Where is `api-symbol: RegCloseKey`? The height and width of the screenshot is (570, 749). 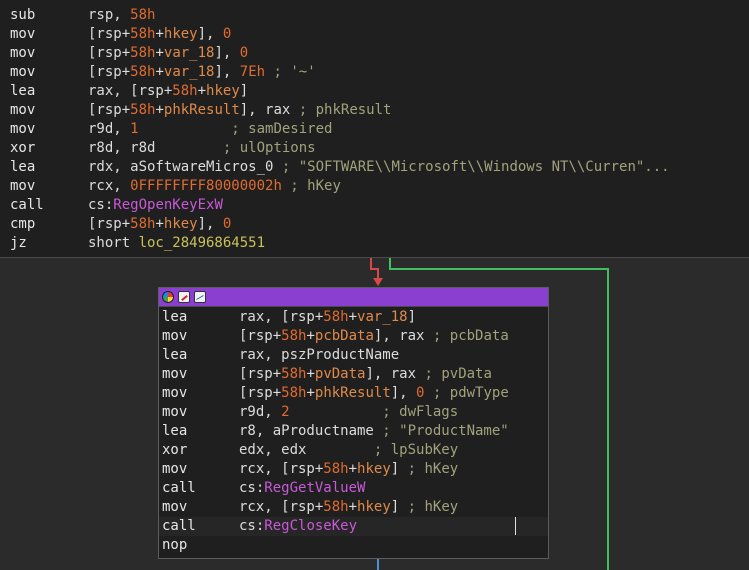
api-symbol: RegCloseKey is located at coordinates (310, 526).